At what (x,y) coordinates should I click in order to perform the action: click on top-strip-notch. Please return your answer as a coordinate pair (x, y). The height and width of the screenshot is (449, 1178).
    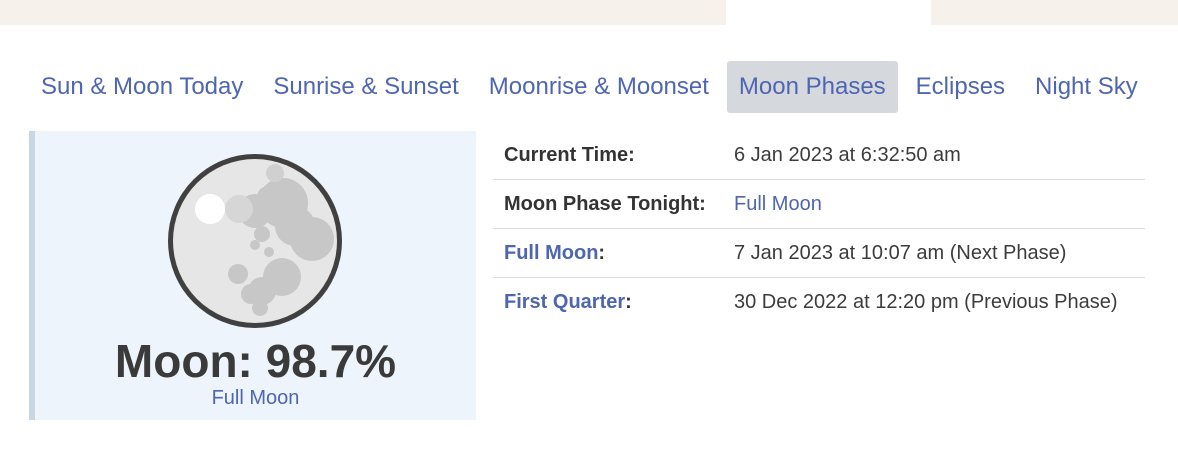
    Looking at the image, I should click on (828, 12).